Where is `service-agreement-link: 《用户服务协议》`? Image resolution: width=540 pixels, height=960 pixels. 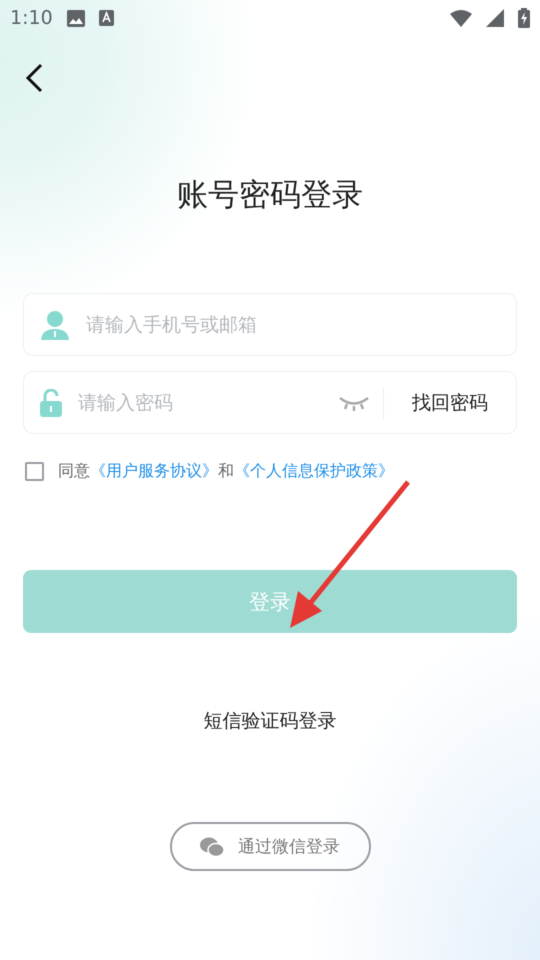
service-agreement-link: 《用户服务协议》 is located at coordinates (154, 470).